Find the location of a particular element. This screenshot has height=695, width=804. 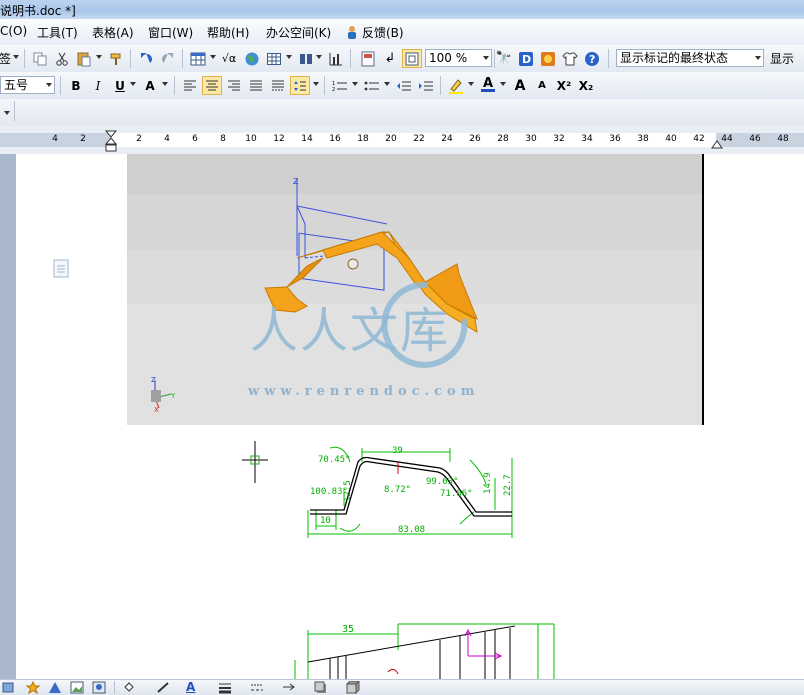

copy-icon is located at coordinates (40, 58).